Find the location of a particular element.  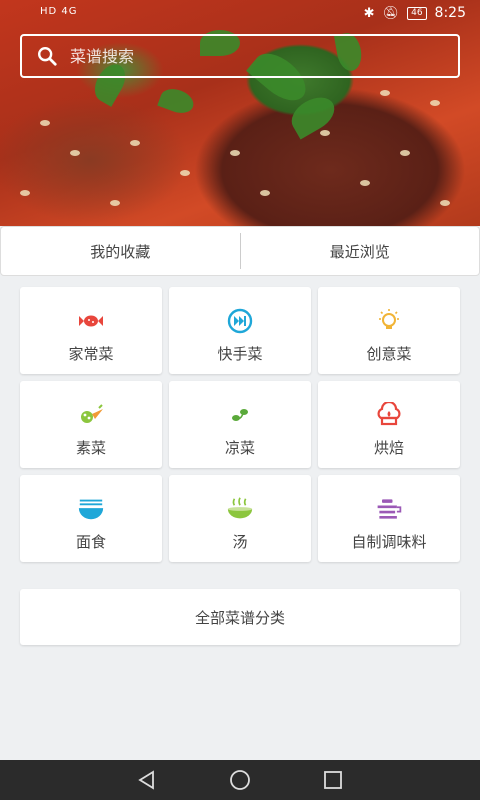

category-quick-dishes: 快手菜 is located at coordinates (240, 330).